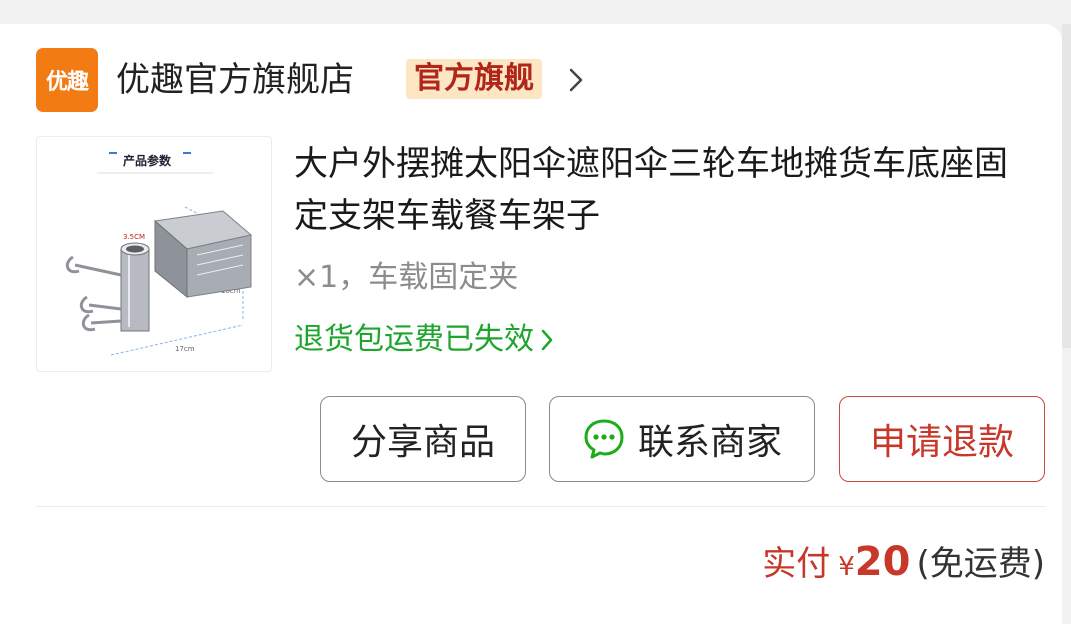  What do you see at coordinates (664, 190) in the screenshot?
I see `product-title: 大户外摆摊太阳伞遮阳伞三轮车地摊货车底座固定支架车载餐车架子` at bounding box center [664, 190].